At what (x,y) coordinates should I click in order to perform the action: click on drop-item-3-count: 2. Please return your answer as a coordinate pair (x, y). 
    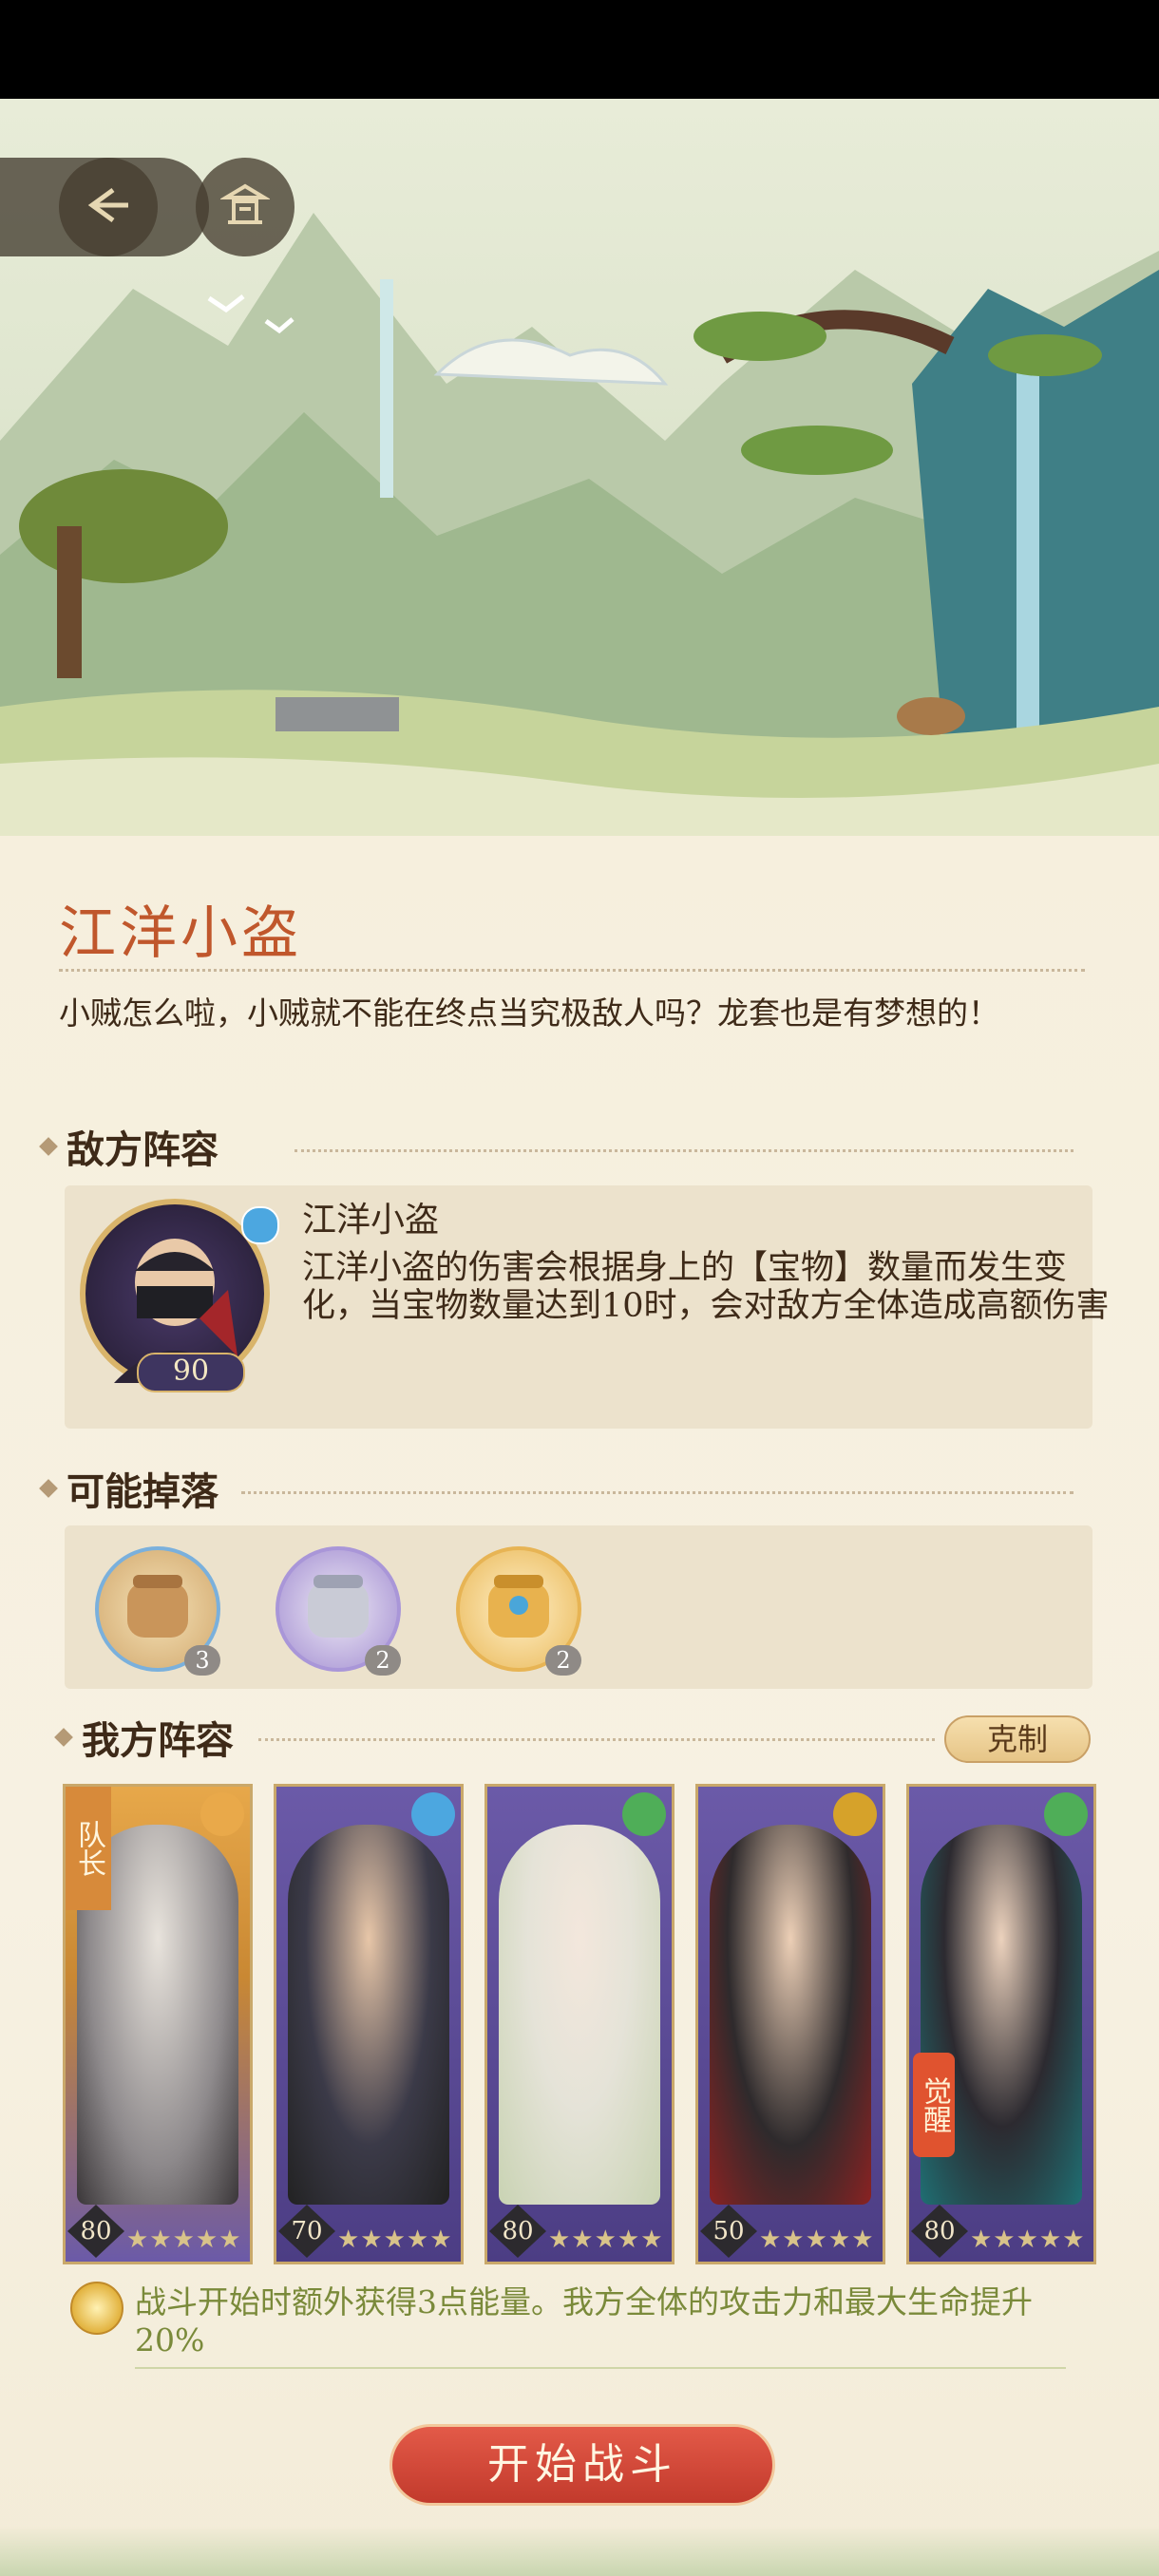
    Looking at the image, I should click on (563, 1660).